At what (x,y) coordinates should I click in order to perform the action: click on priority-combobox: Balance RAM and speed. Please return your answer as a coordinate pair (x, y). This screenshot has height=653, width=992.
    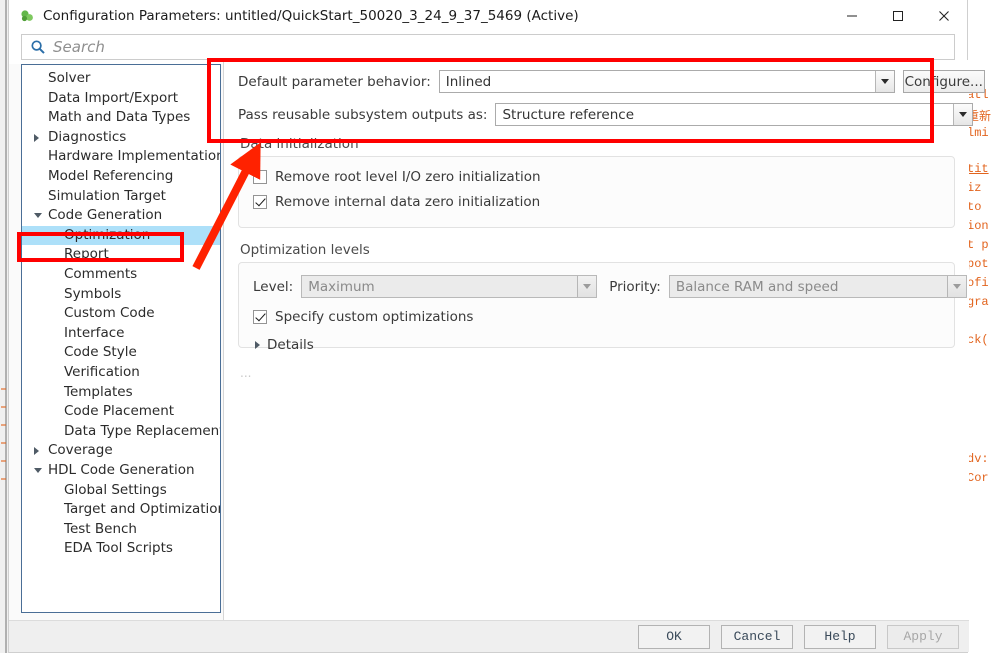
    Looking at the image, I should click on (817, 286).